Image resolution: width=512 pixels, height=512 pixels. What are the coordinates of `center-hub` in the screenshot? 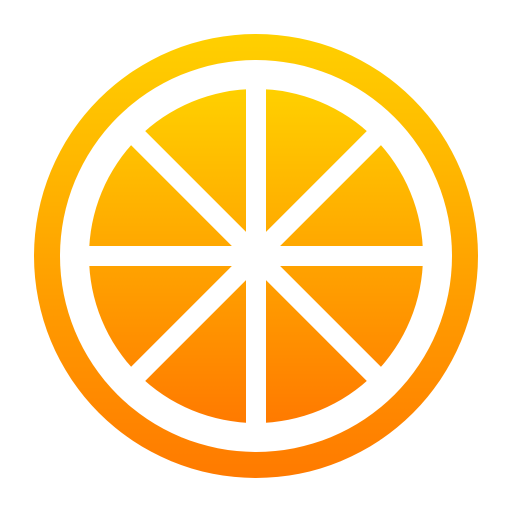 It's located at (256, 256).